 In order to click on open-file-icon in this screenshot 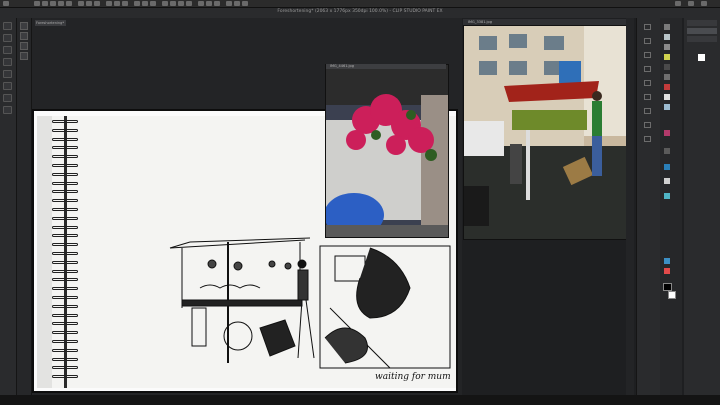, I will do `click(45, 3)`.